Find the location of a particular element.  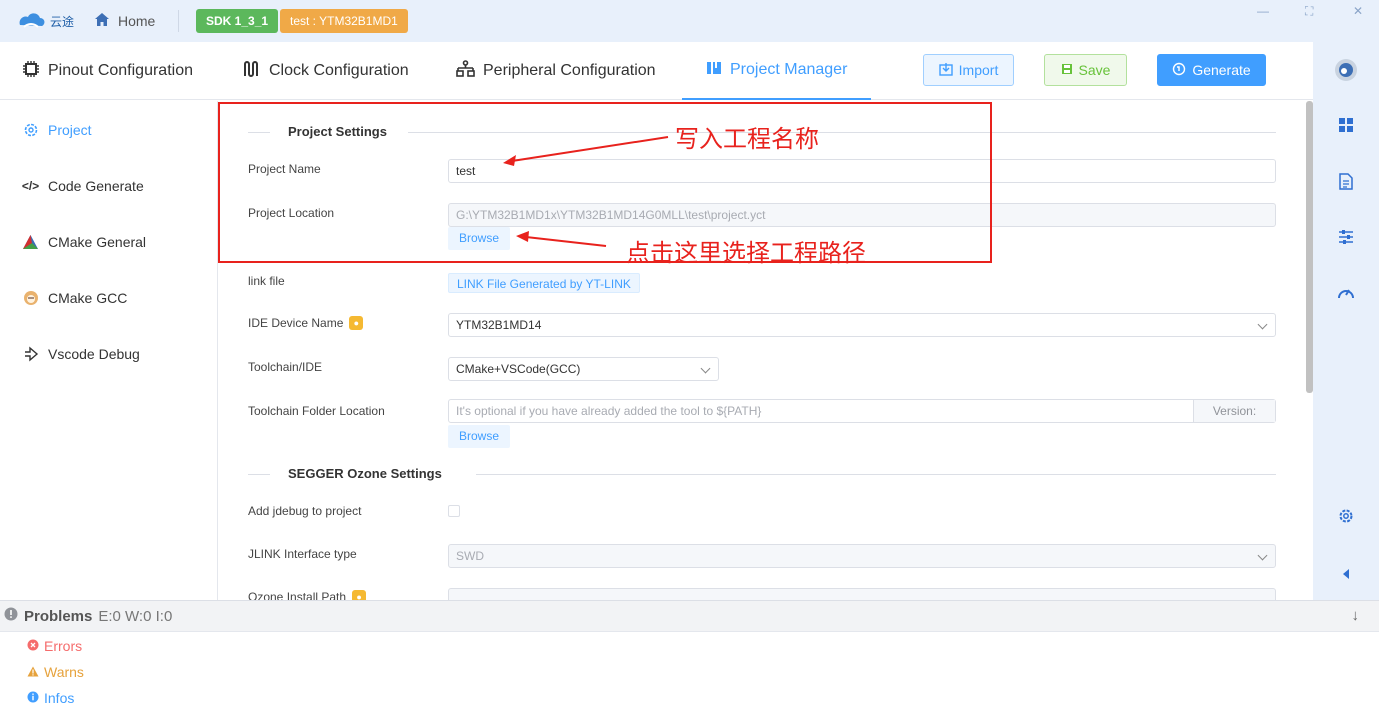

jlink-interface-value: SWD is located at coordinates (470, 556).